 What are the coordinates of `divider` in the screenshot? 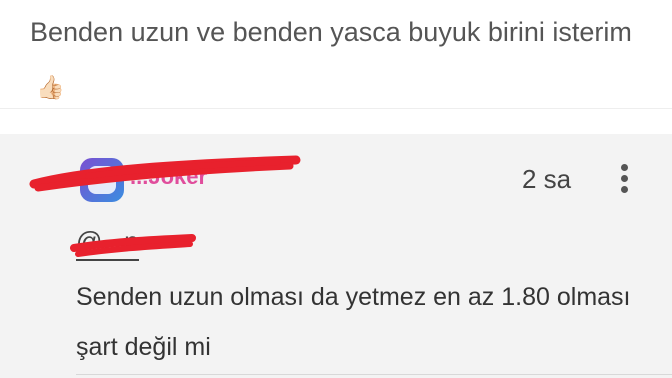 It's located at (374, 374).